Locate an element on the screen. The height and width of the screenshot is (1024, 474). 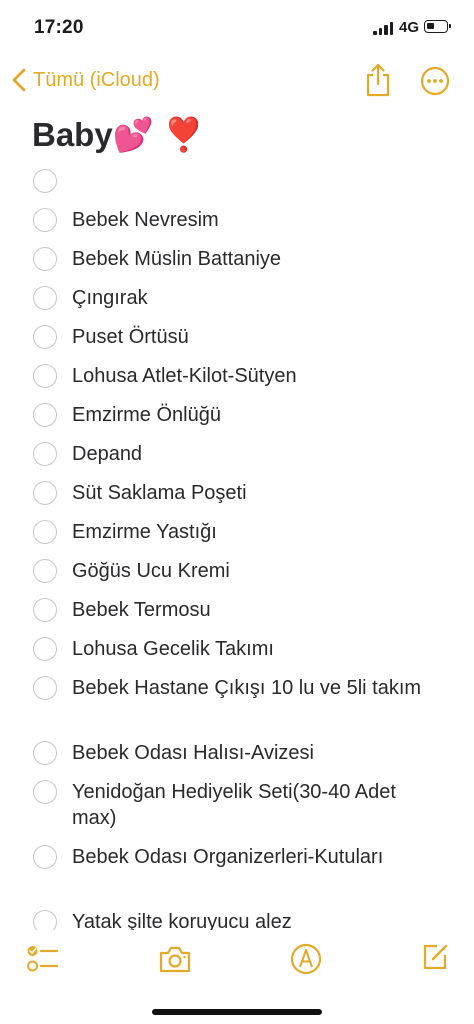
share-icon is located at coordinates (378, 80).